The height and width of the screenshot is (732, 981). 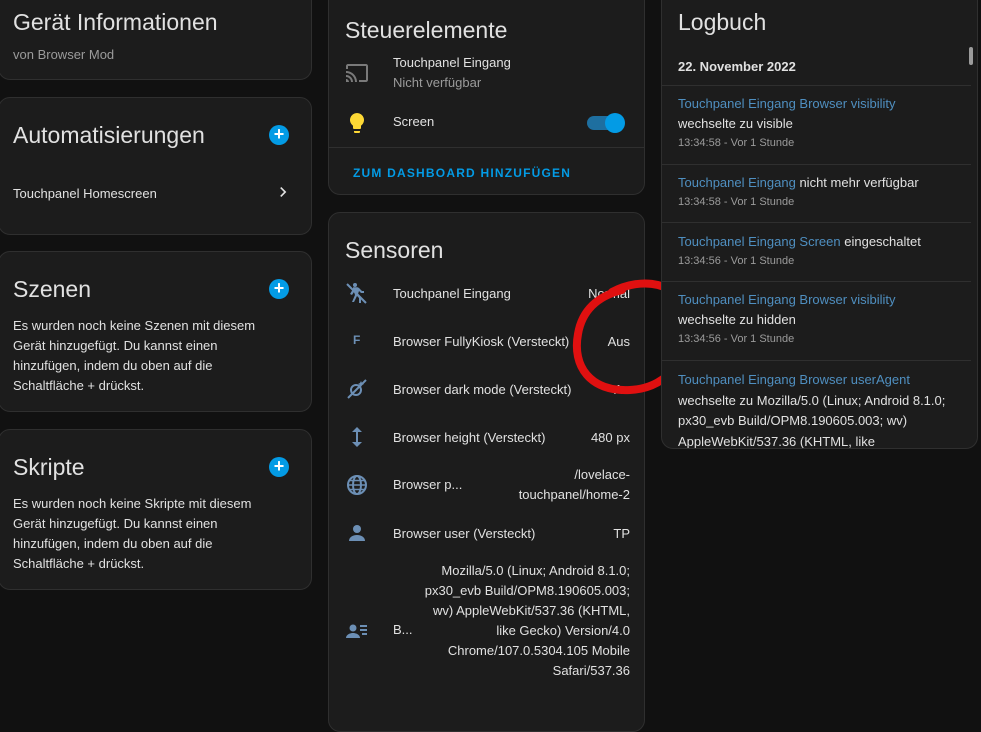 I want to click on control-screen-label: Screen, so click(x=414, y=121).